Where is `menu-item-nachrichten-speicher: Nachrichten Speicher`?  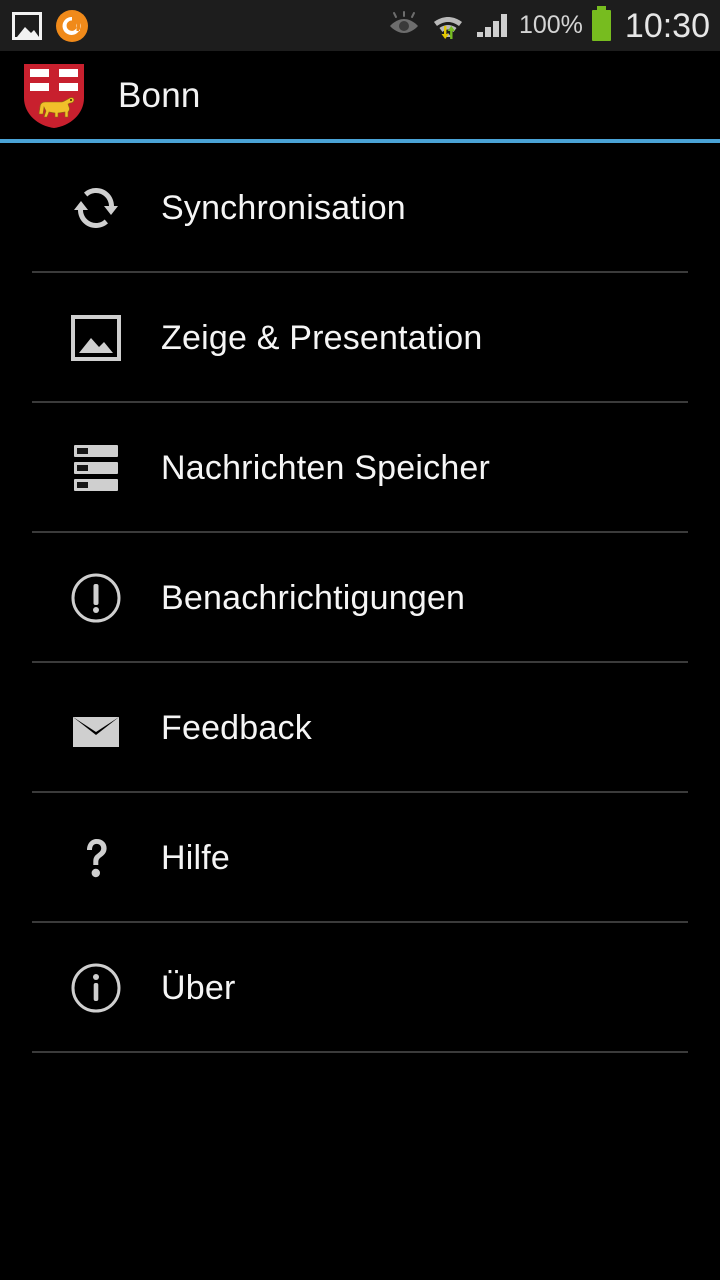 menu-item-nachrichten-speicher: Nachrichten Speicher is located at coordinates (360, 468).